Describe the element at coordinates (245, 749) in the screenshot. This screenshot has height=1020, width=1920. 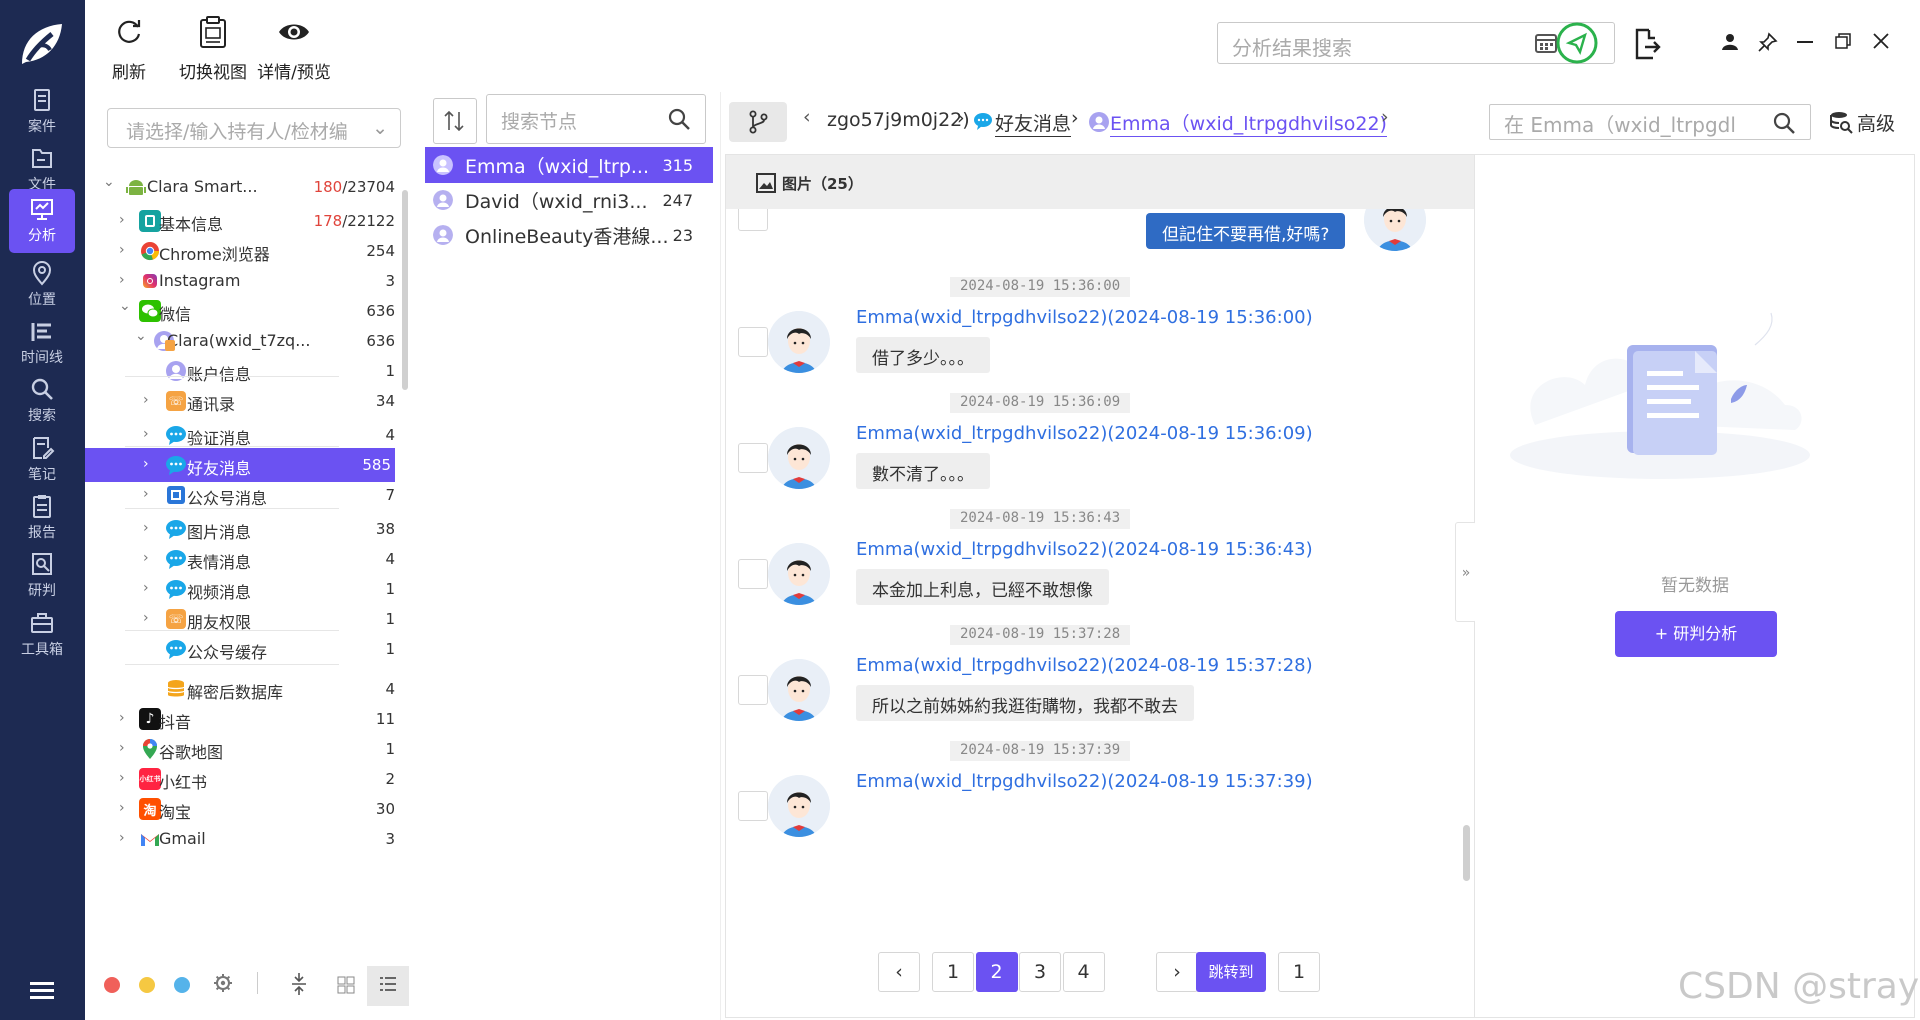
I see `tree-node: › 谷歌地图 1` at that location.